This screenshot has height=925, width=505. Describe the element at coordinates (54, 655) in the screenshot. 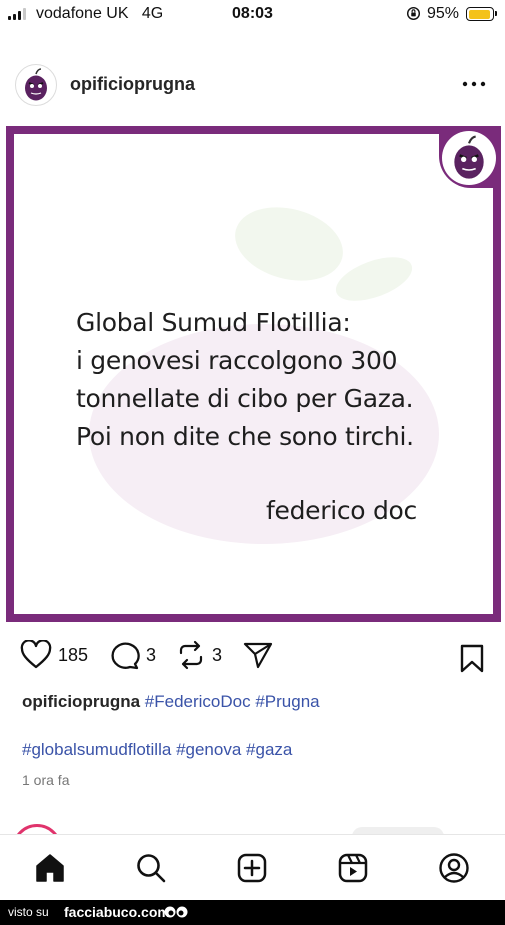

I see `like-action: 185` at that location.